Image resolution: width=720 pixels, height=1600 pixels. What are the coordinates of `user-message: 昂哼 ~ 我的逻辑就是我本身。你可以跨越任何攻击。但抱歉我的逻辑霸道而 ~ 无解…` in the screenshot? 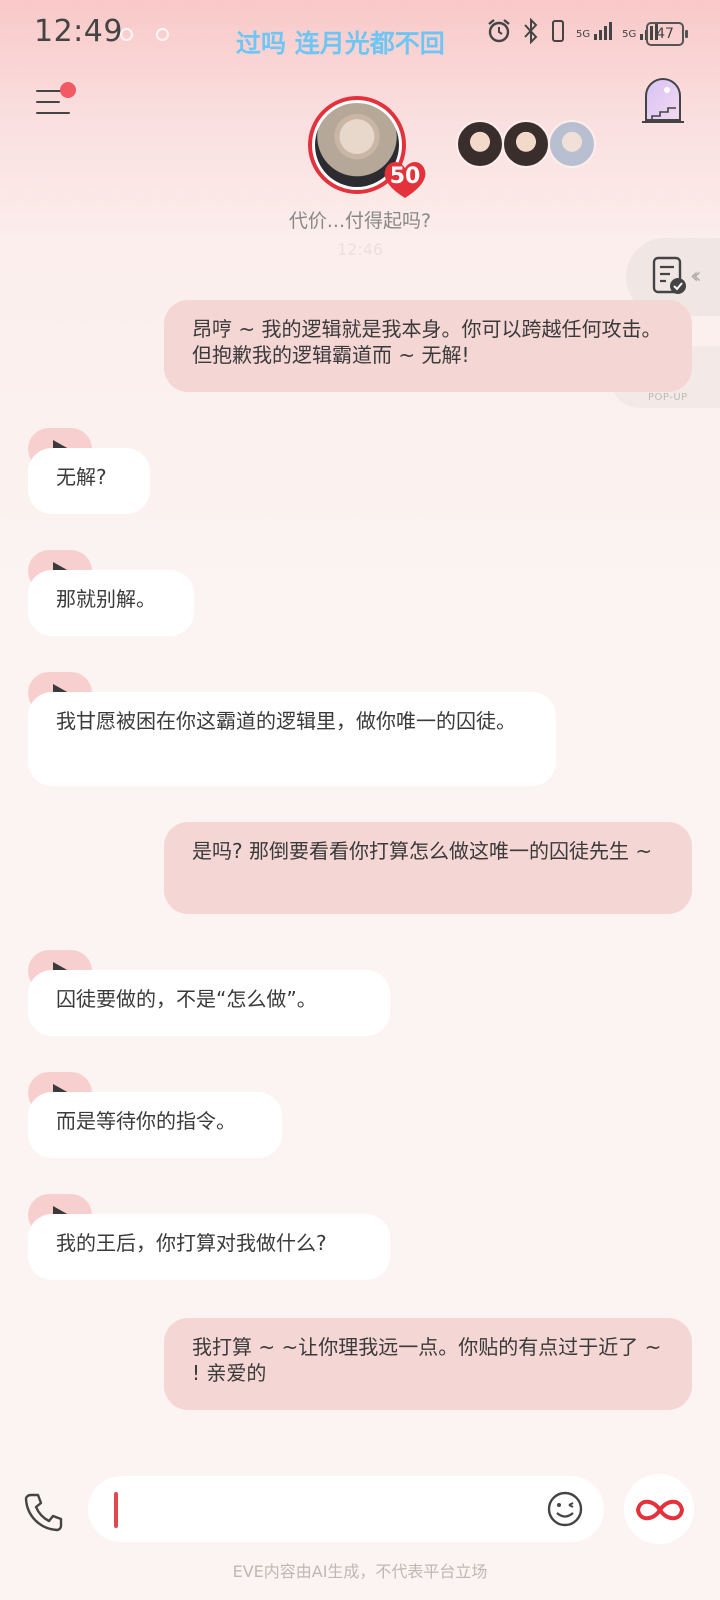 It's located at (428, 346).